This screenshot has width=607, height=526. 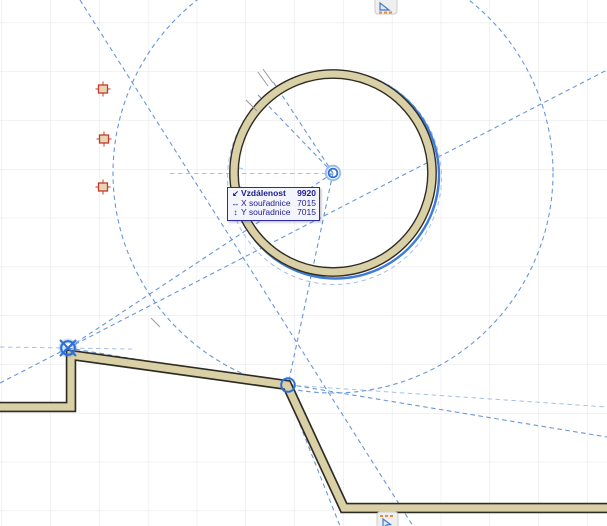 I want to click on distance-diagonal-arrow-icon: ↙, so click(x=235, y=193).